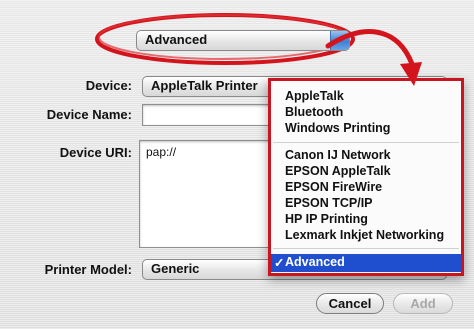 The width and height of the screenshot is (474, 329). Describe the element at coordinates (373, 57) in the screenshot. I see `annotation-arrow-icon` at that location.